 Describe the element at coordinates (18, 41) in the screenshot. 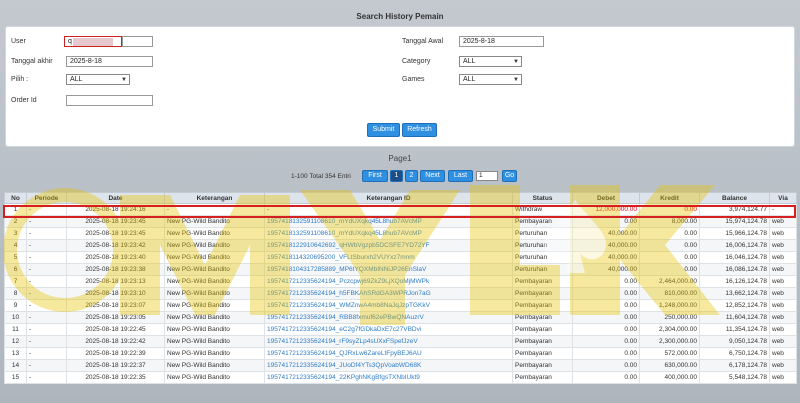

I see `user-label: User` at that location.